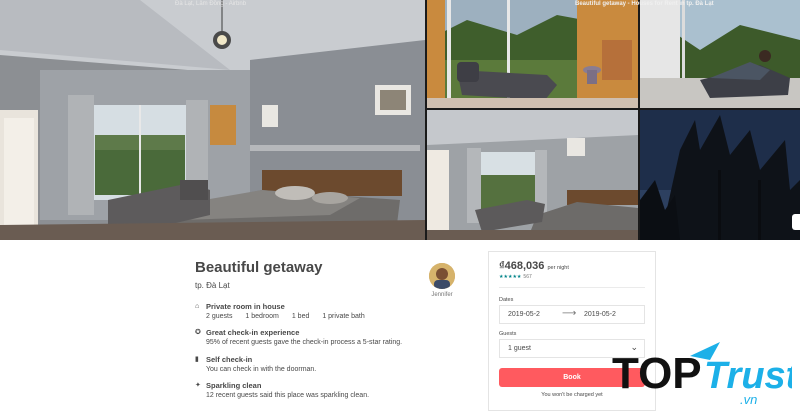  Describe the element at coordinates (198, 385) in the screenshot. I see `sparkle-icon: ✦` at that location.